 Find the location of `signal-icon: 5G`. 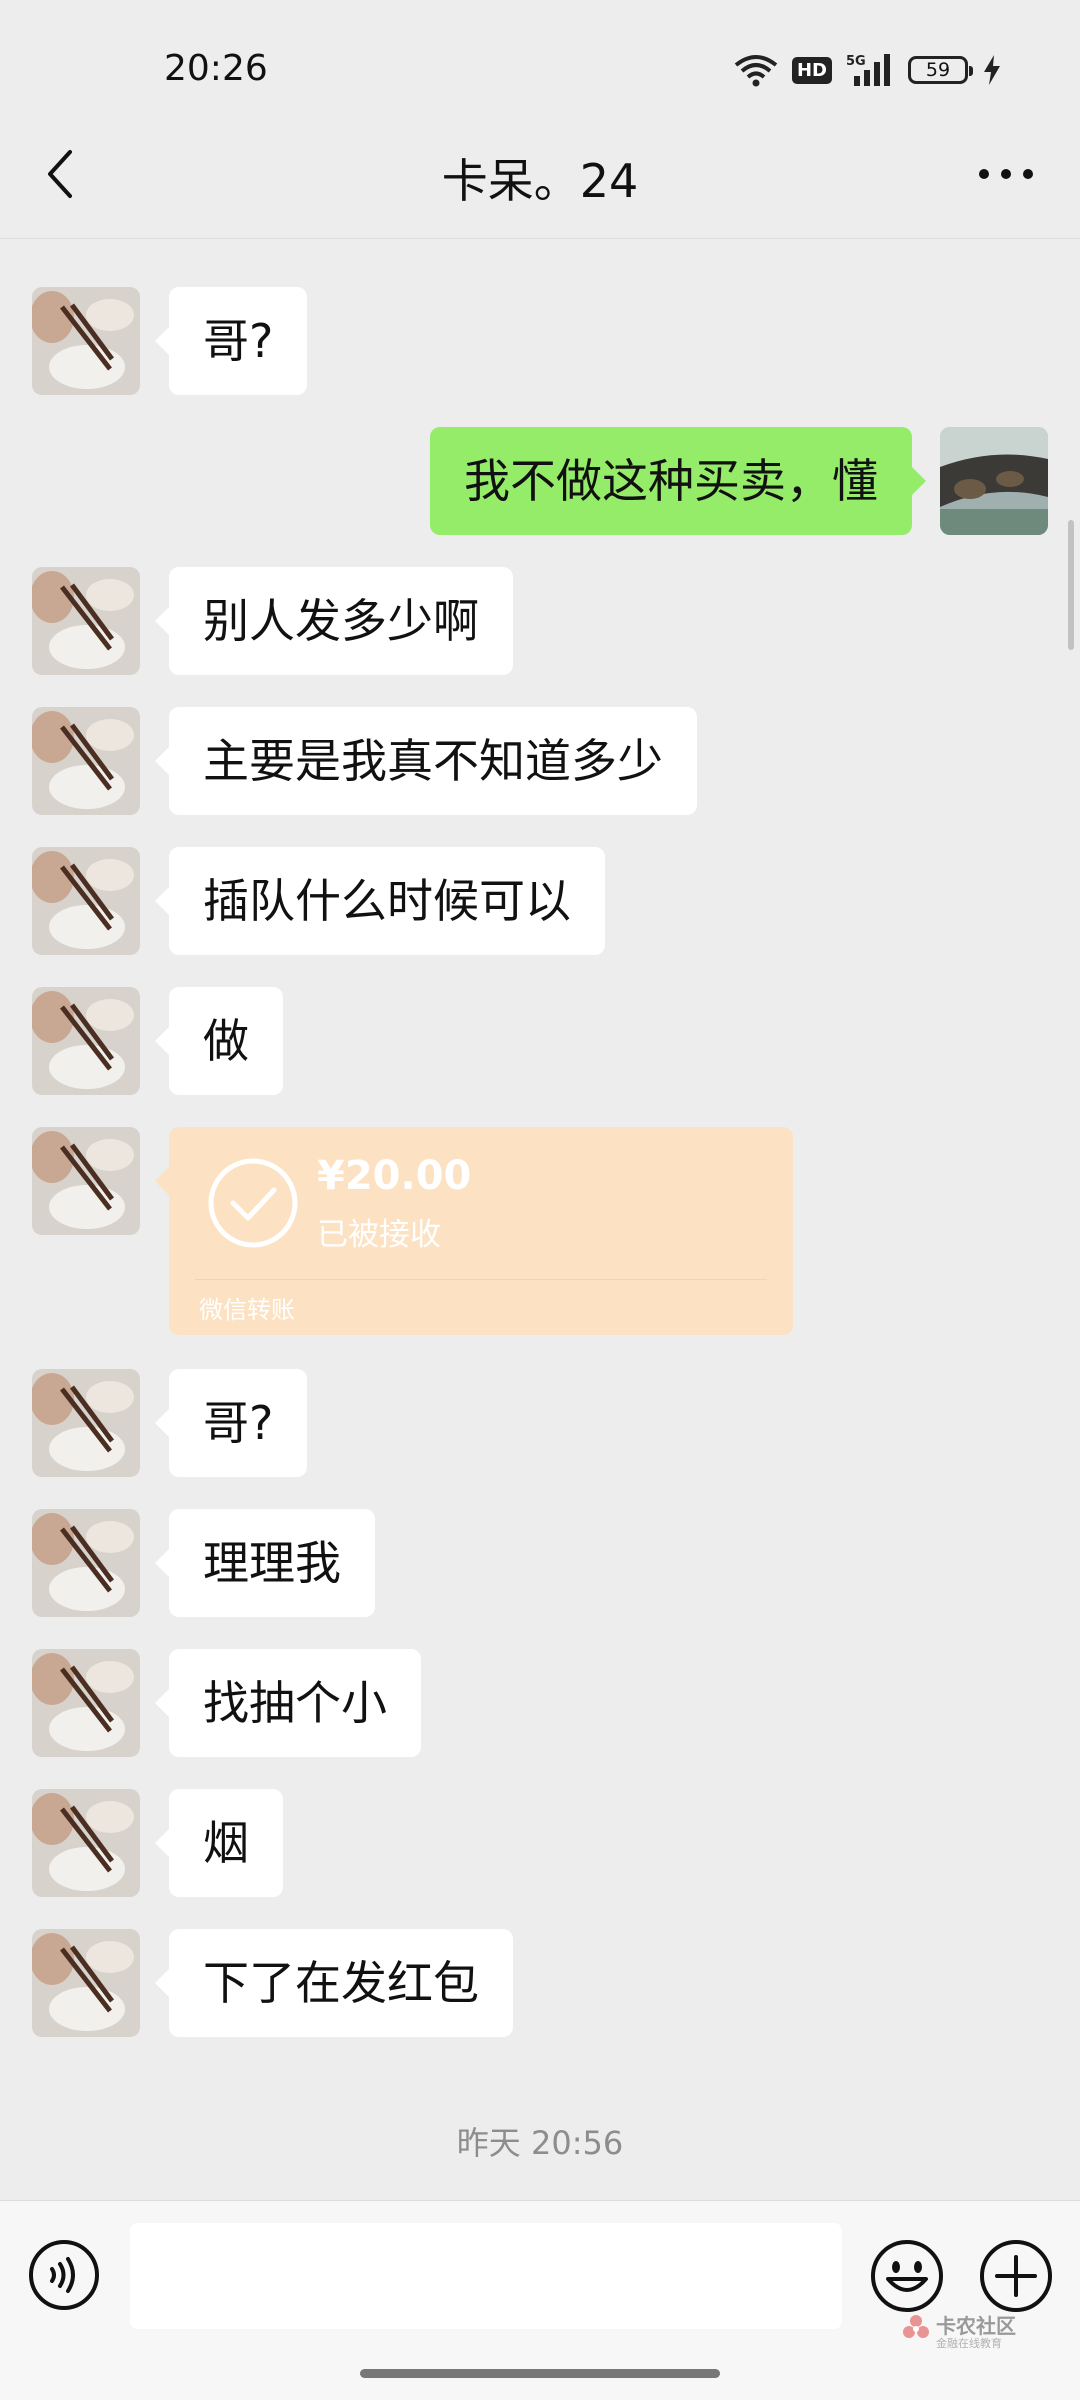

signal-icon: 5G is located at coordinates (868, 70).